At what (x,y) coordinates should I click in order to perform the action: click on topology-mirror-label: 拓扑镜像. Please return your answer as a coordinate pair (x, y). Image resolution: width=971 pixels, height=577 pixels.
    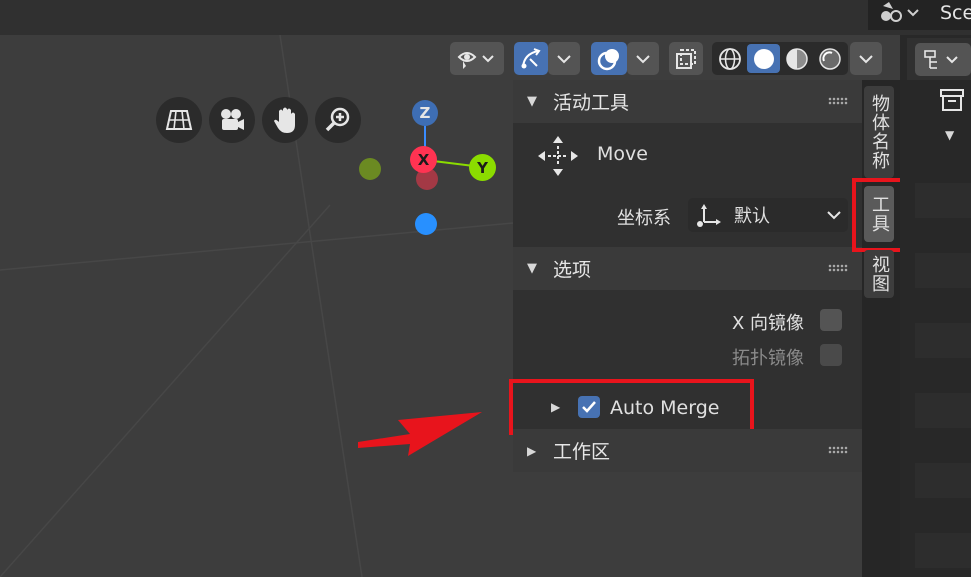
    Looking at the image, I should click on (768, 358).